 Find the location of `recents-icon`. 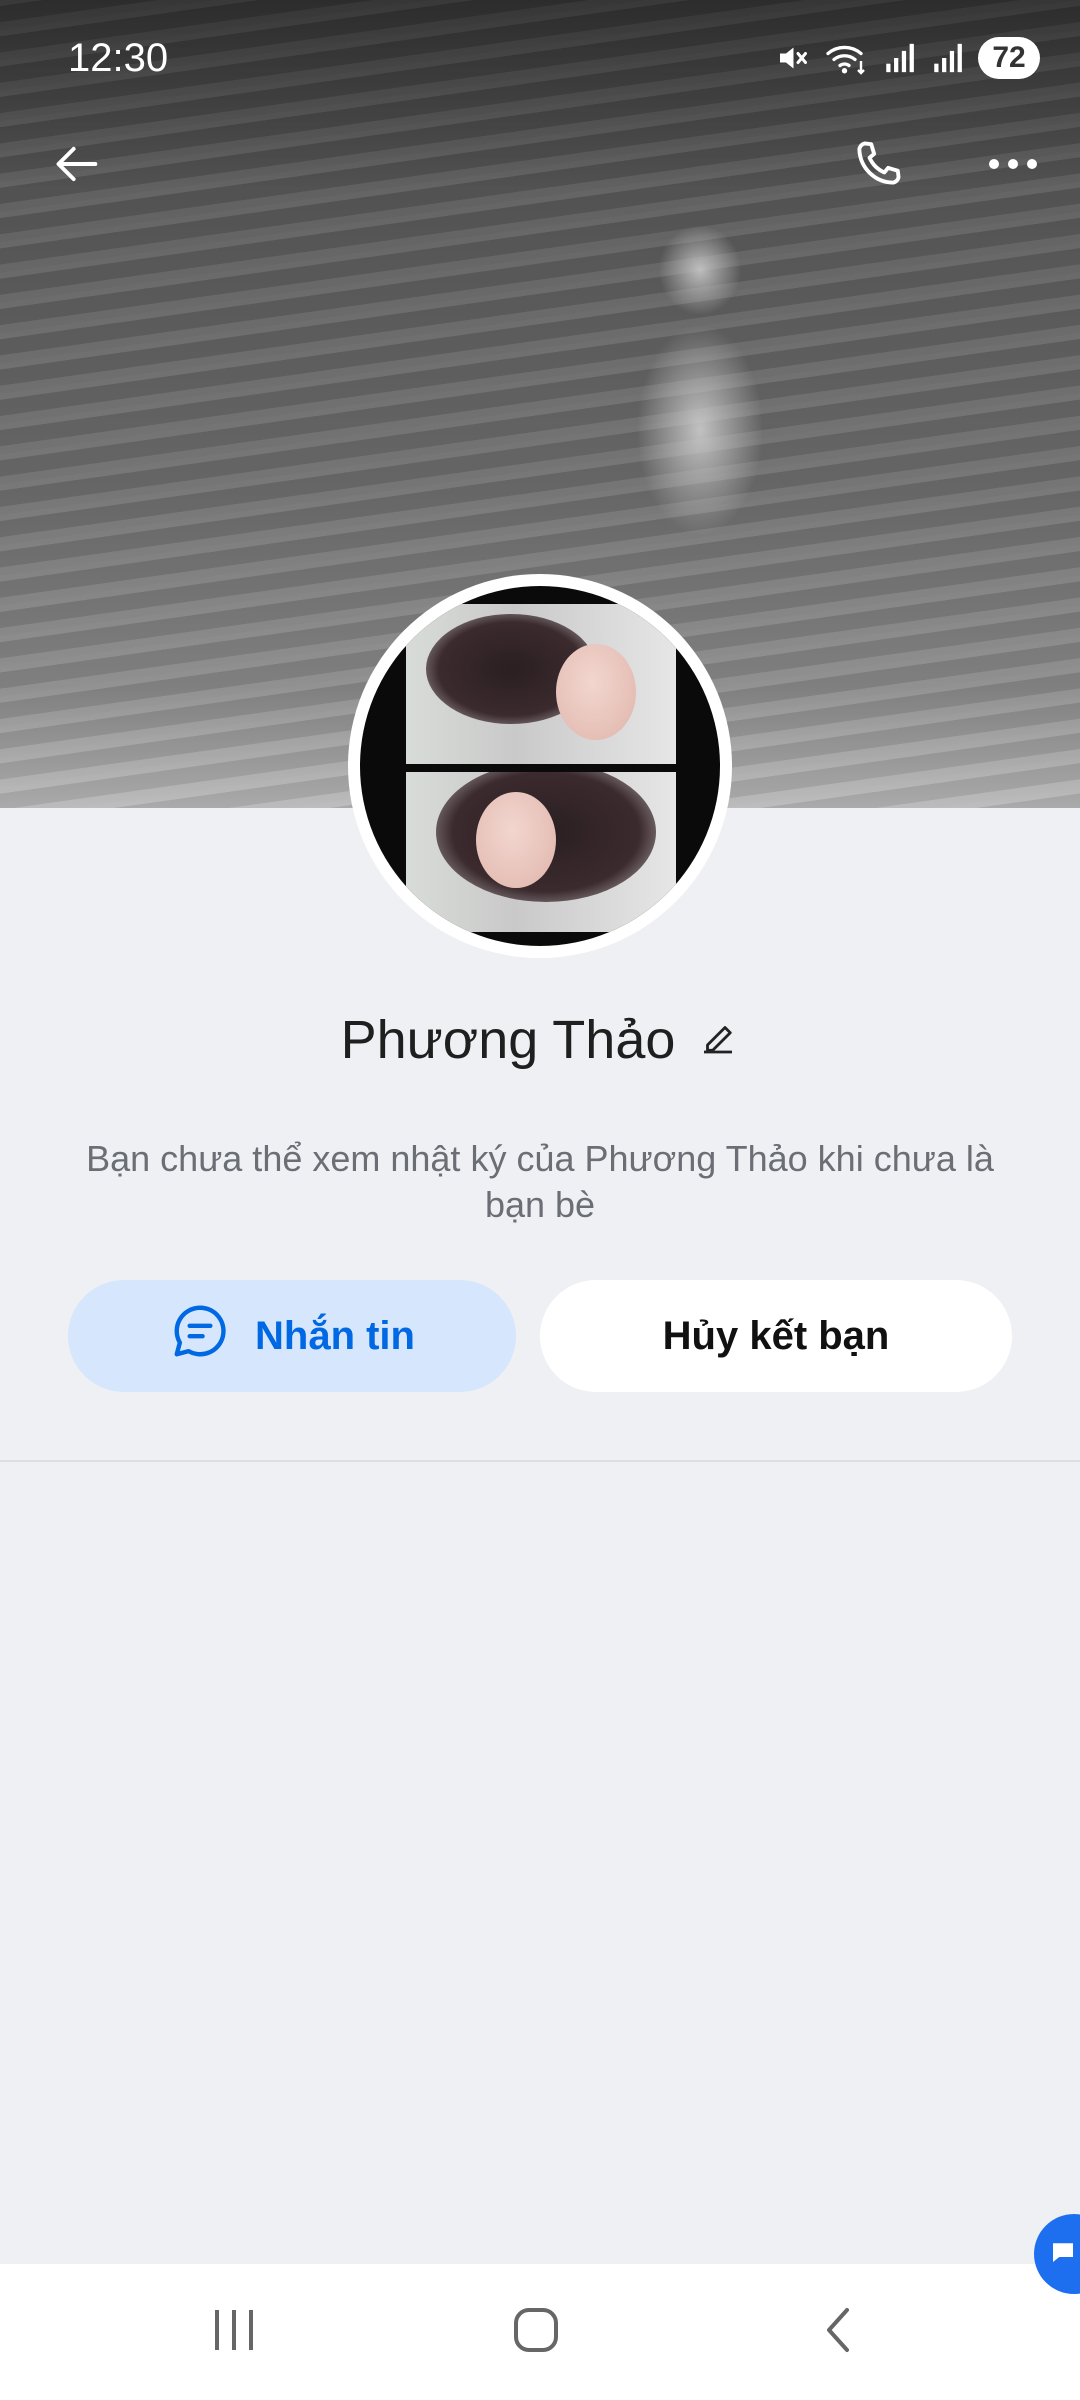

recents-icon is located at coordinates (234, 2332).